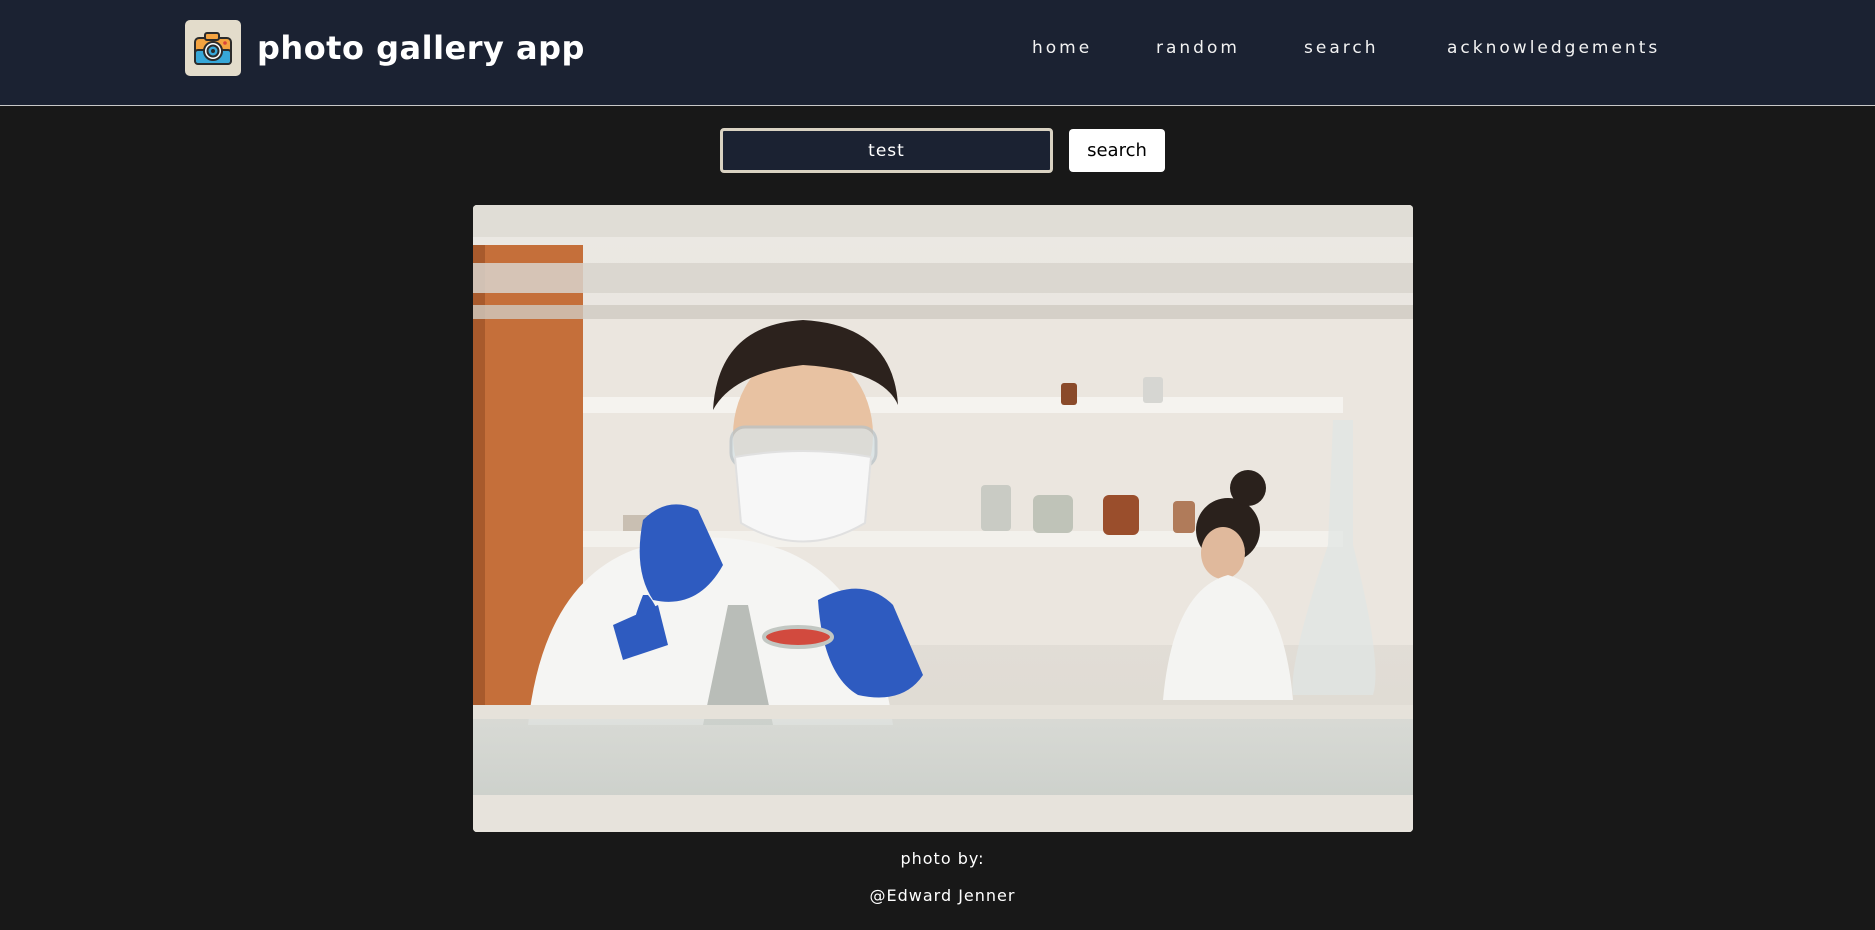  I want to click on nav-acknowledgements-link: acknowledgements, so click(1553, 48).